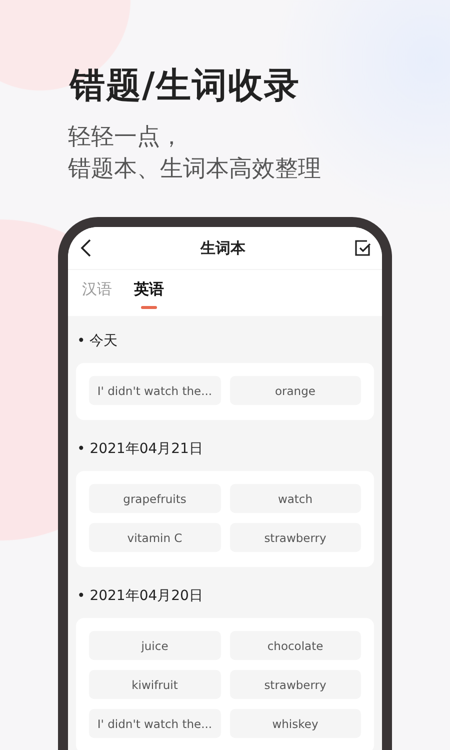 The height and width of the screenshot is (750, 450). I want to click on date-heading: • 今天, so click(98, 341).